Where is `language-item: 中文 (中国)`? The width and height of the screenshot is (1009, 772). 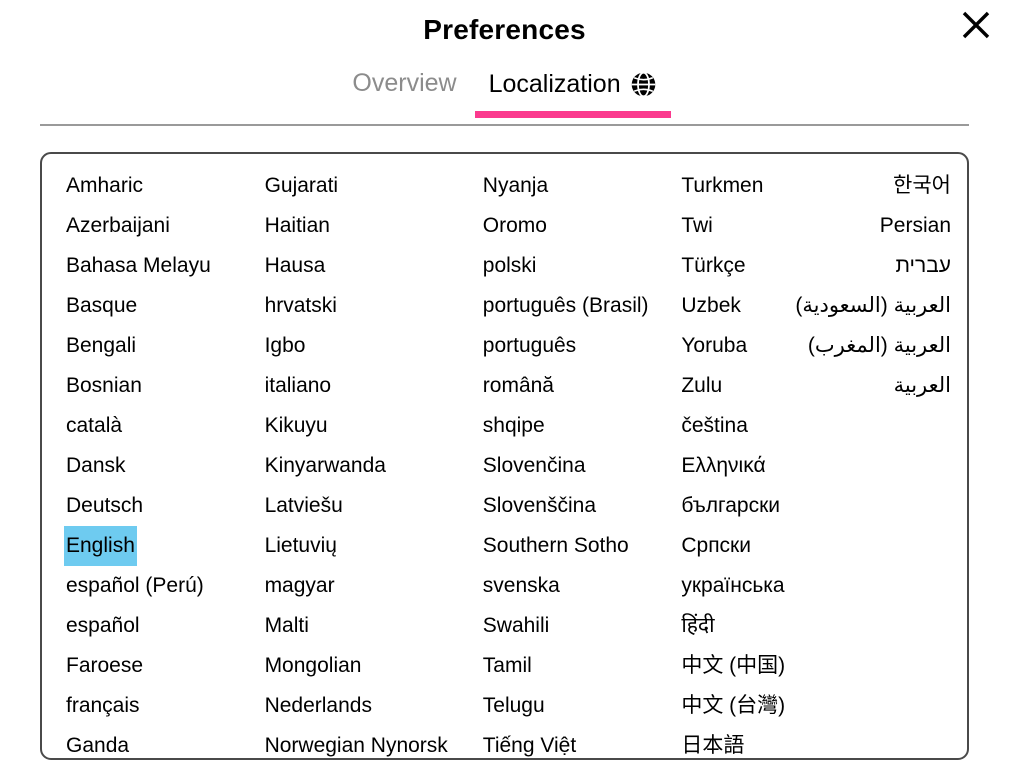
language-item: 中文 (中国) is located at coordinates (733, 666).